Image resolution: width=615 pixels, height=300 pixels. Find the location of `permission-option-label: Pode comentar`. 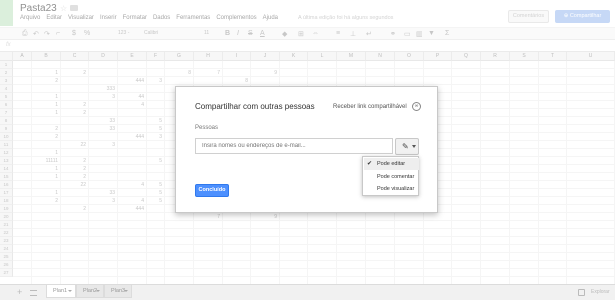

permission-option-label: Pode comentar is located at coordinates (396, 177).